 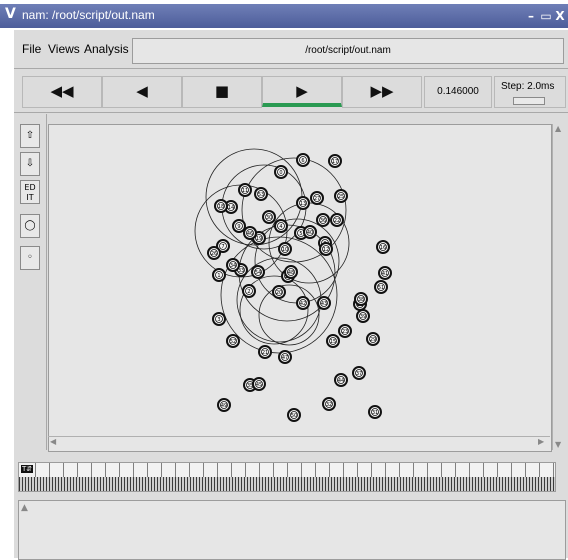 I want to click on node-47: 47, so click(x=285, y=357).